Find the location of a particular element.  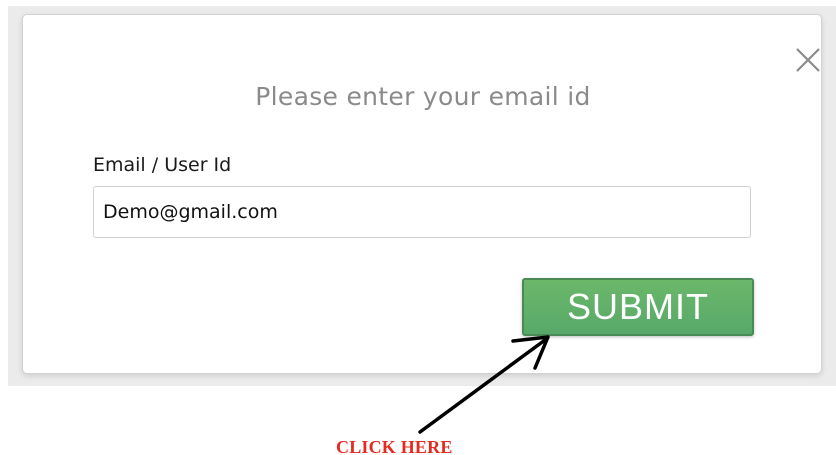

submit-button: SUBMIT is located at coordinates (638, 307).